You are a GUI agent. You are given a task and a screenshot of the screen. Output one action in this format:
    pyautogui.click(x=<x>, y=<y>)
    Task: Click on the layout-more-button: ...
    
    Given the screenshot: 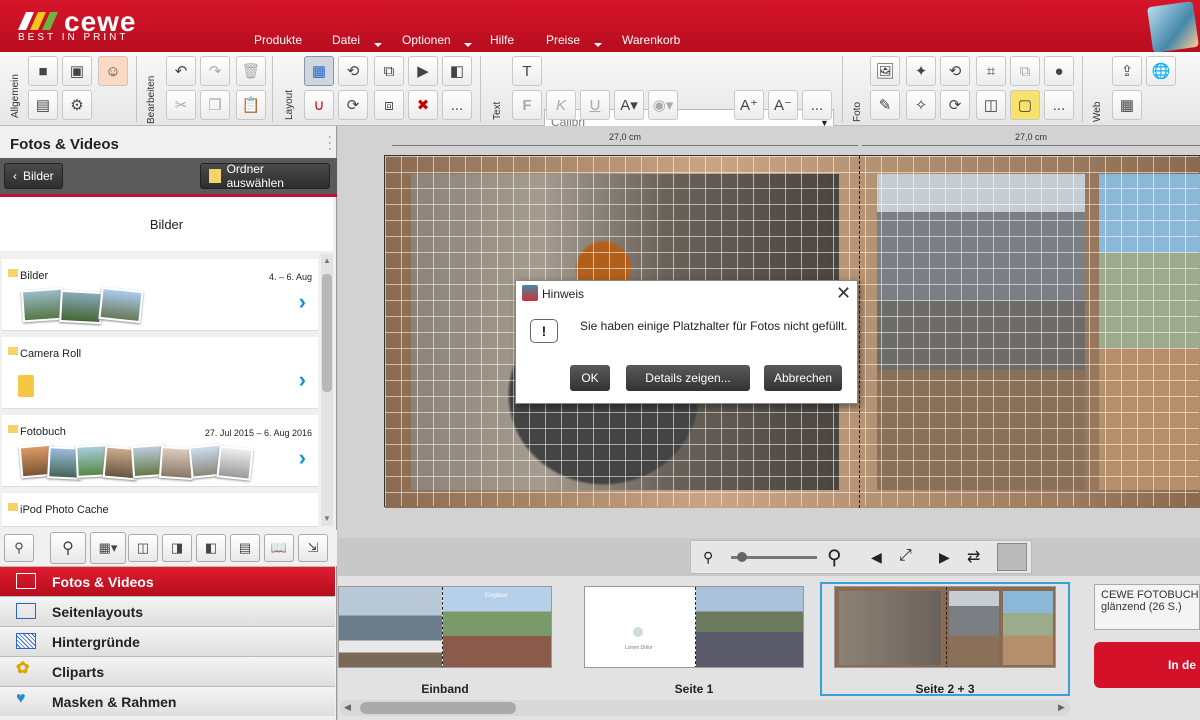 What is the action you would take?
    pyautogui.click(x=457, y=105)
    